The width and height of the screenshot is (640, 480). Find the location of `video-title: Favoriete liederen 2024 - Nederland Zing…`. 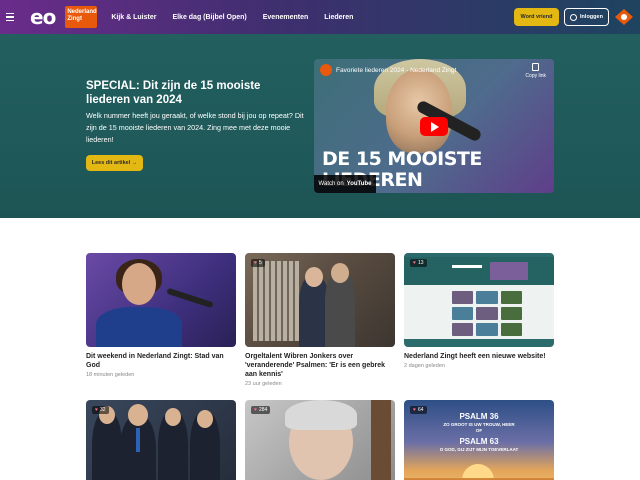

video-title: Favoriete liederen 2024 - Nederland Zing… is located at coordinates (388, 70).